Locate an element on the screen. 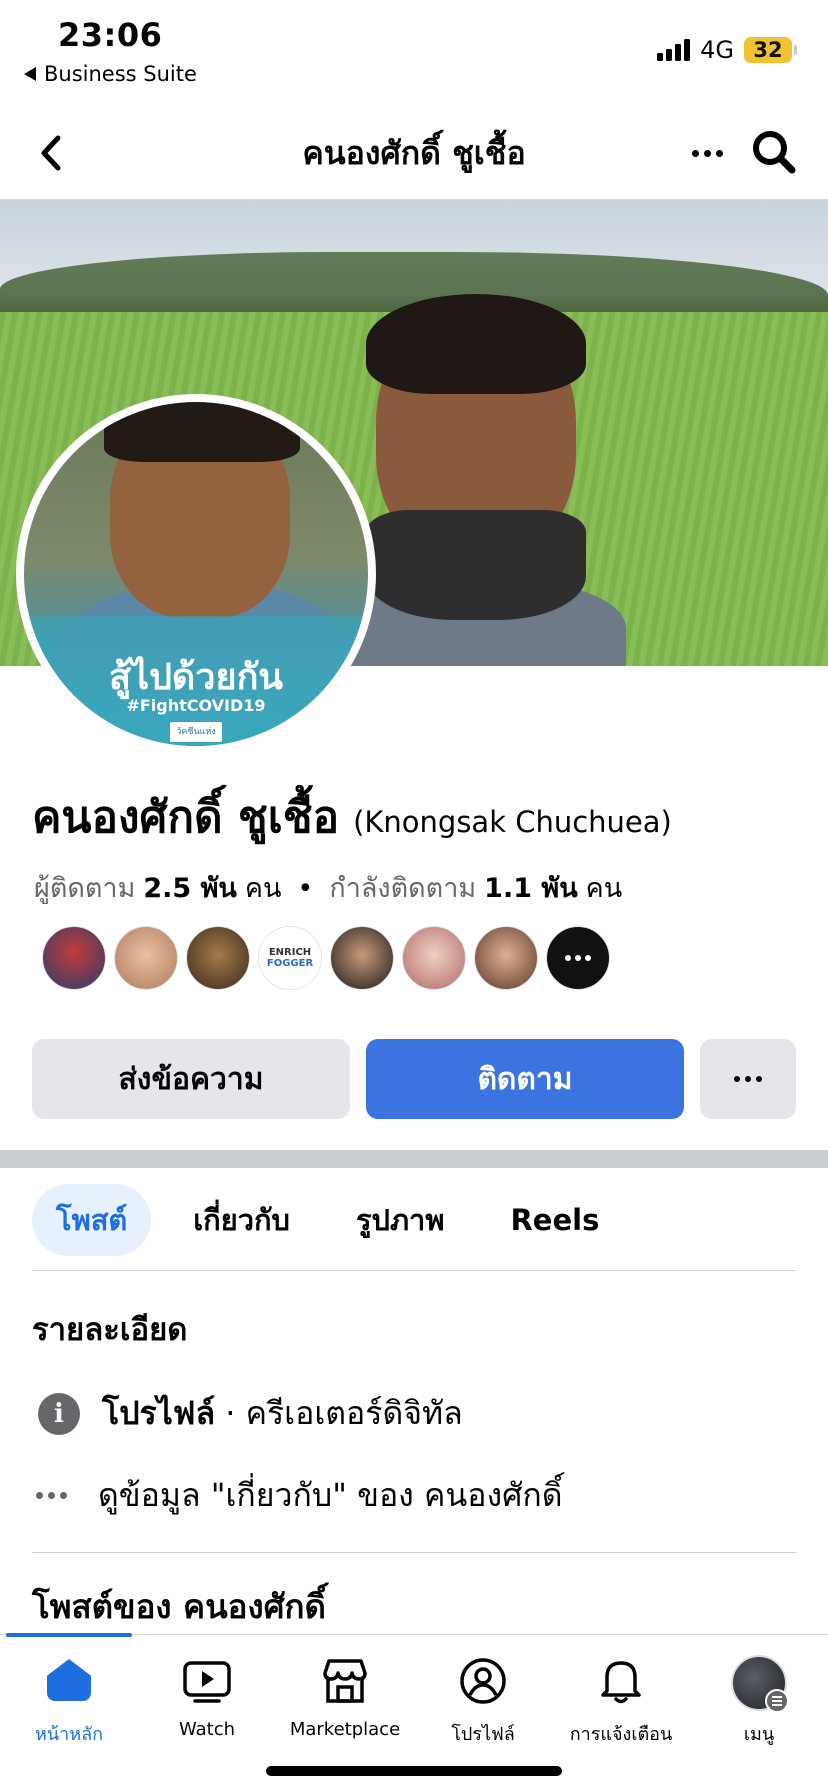  tabbar-label: Marketplace is located at coordinates (345, 1729).